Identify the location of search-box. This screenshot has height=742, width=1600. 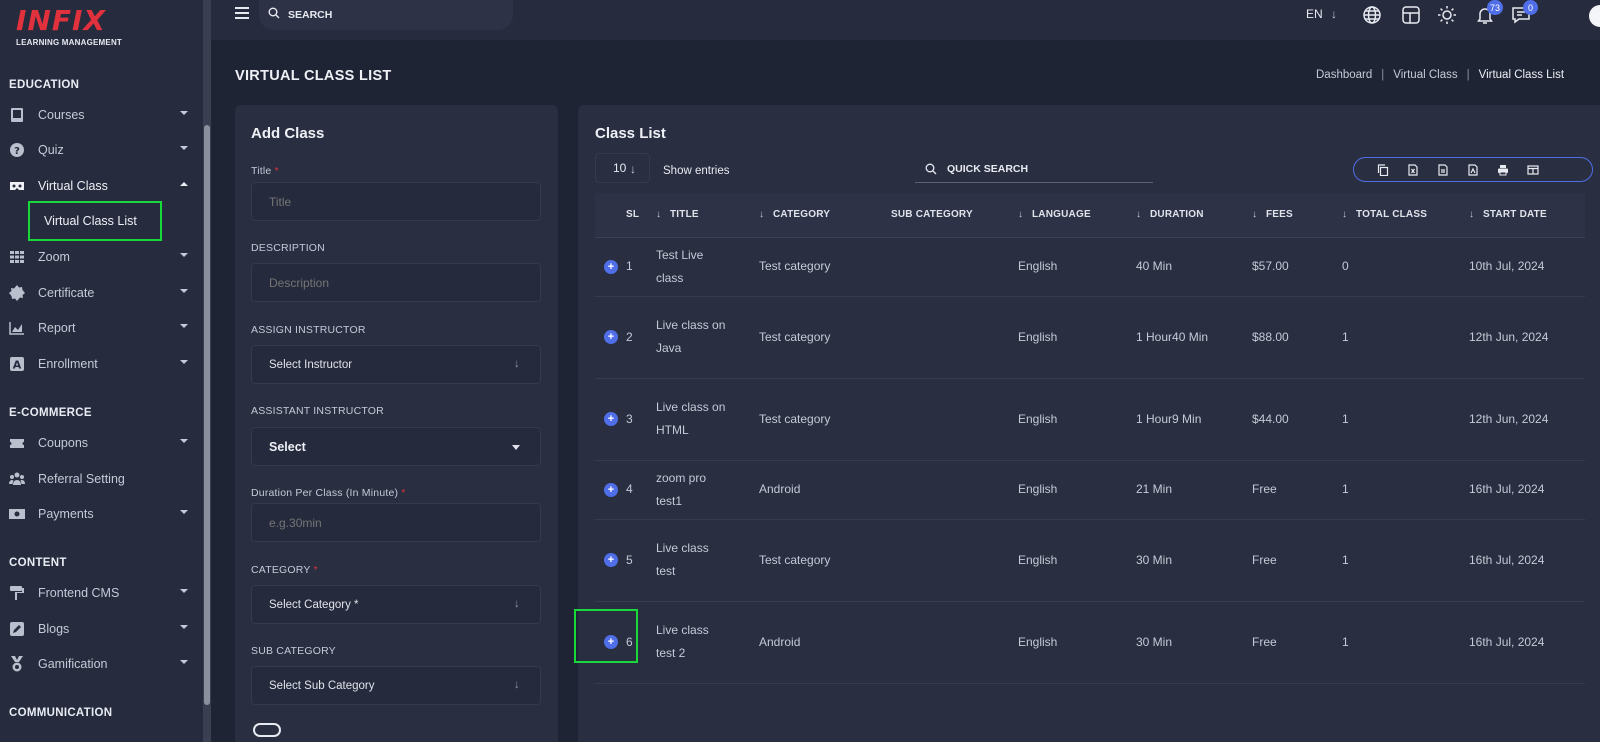
(386, 15).